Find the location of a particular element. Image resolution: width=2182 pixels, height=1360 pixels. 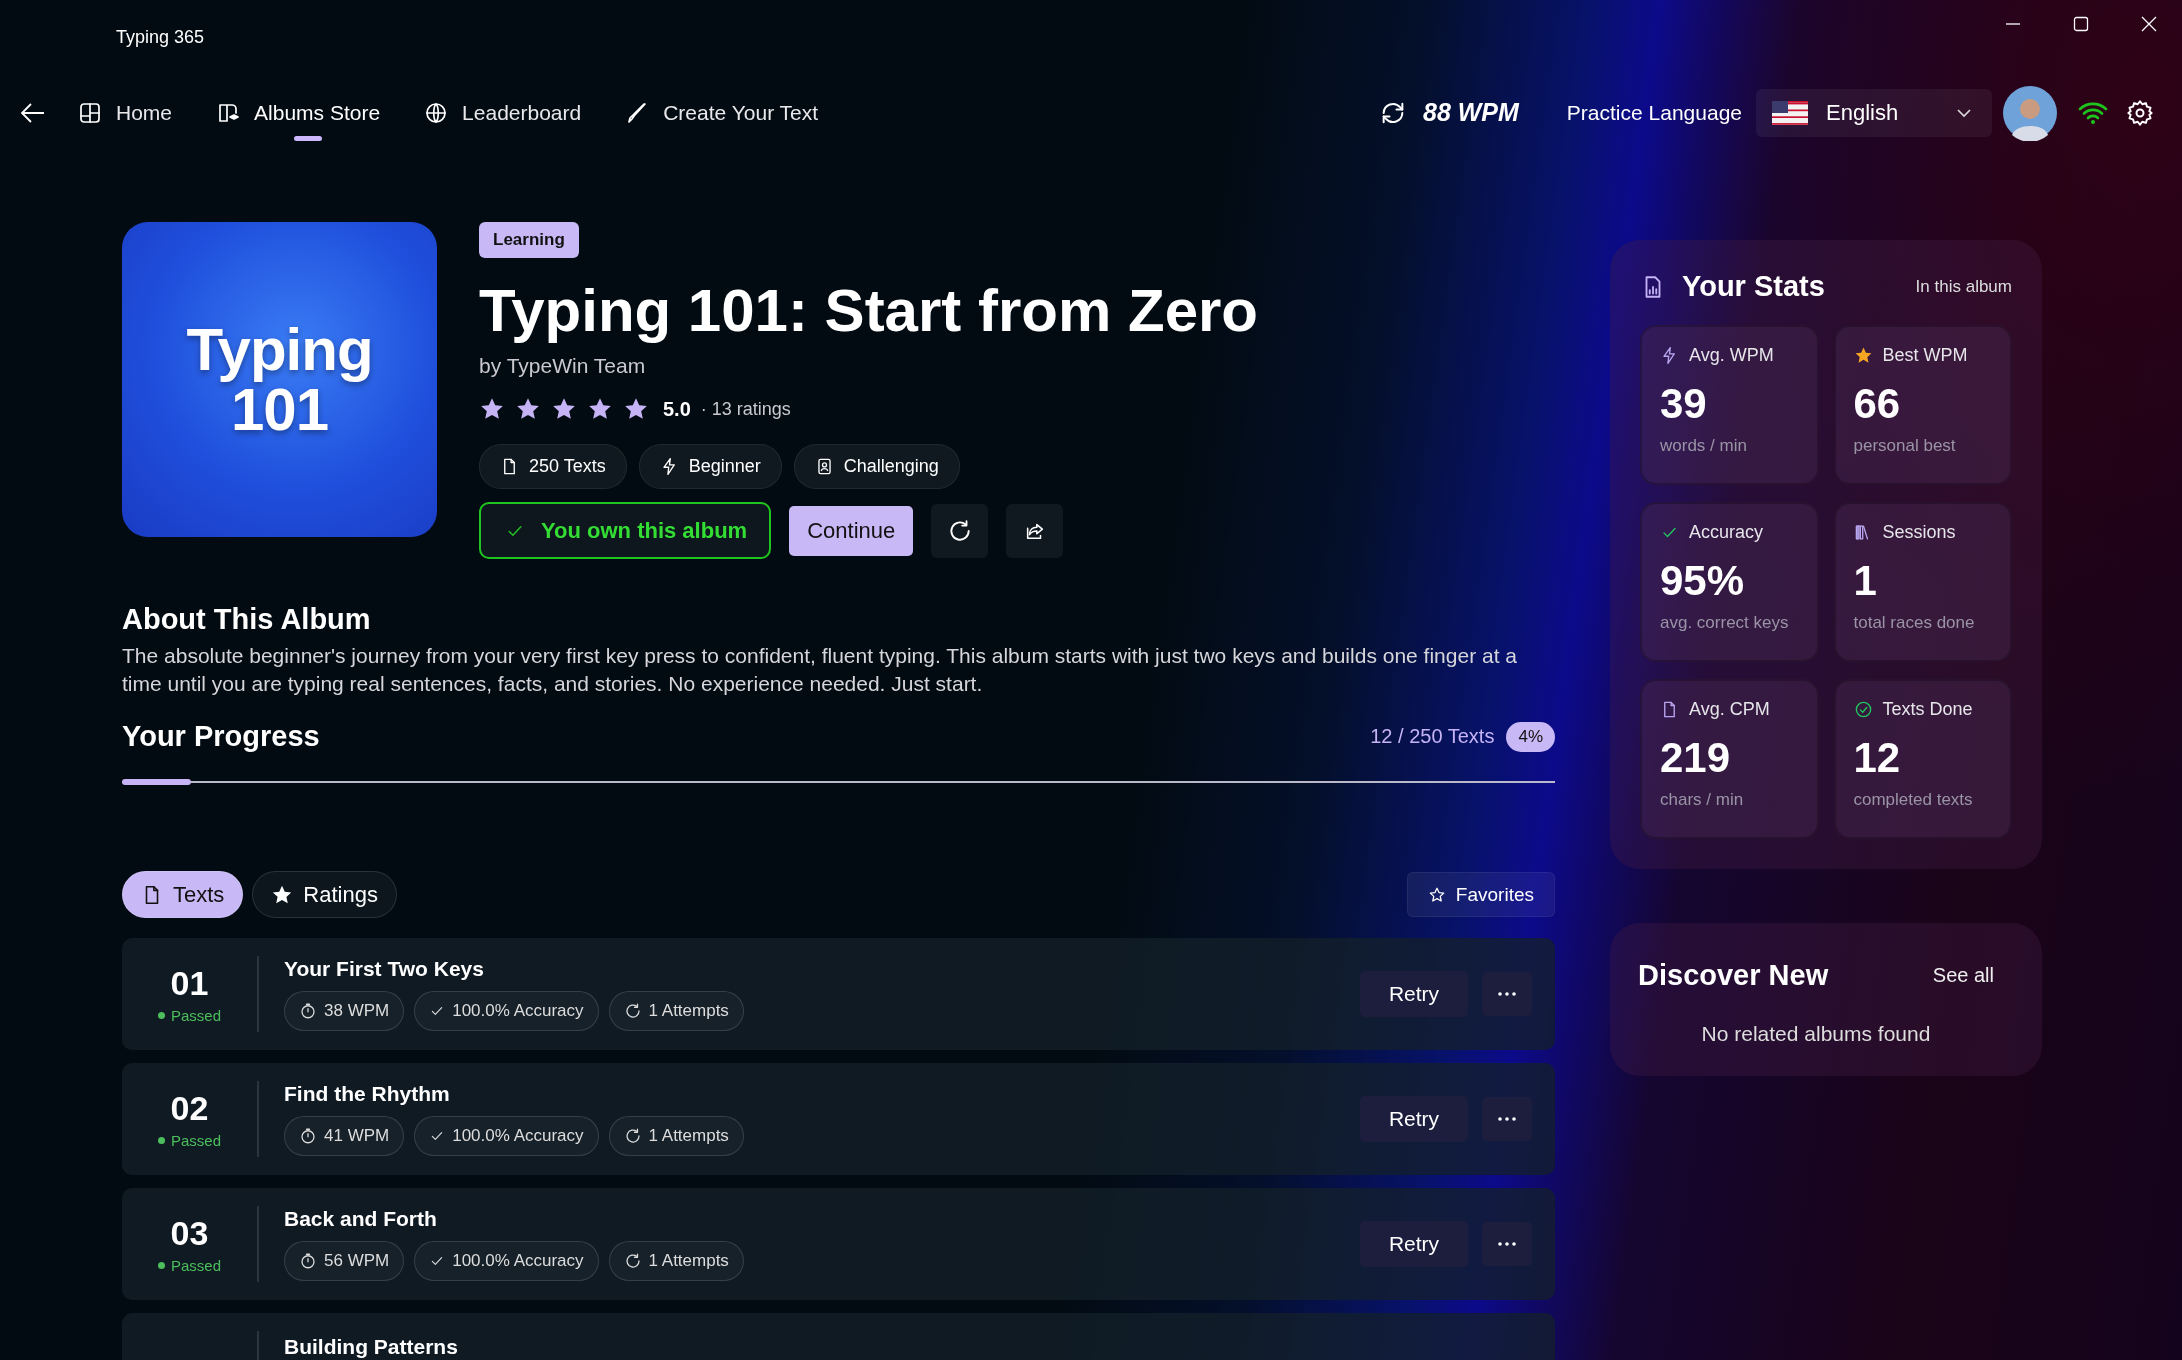

stat-value: 12 is located at coordinates (1877, 758).